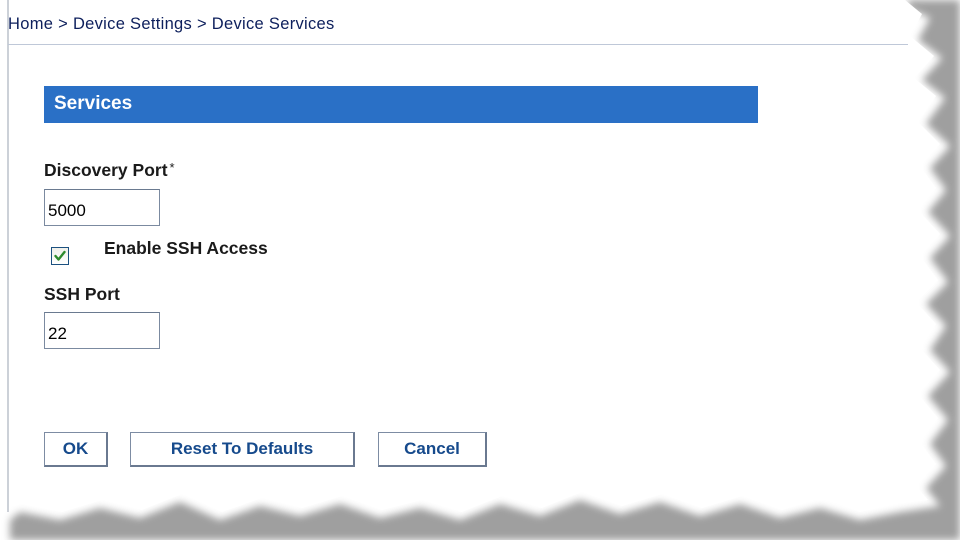 The width and height of the screenshot is (960, 540). What do you see at coordinates (458, 44) in the screenshot?
I see `breadcrumb-divider` at bounding box center [458, 44].